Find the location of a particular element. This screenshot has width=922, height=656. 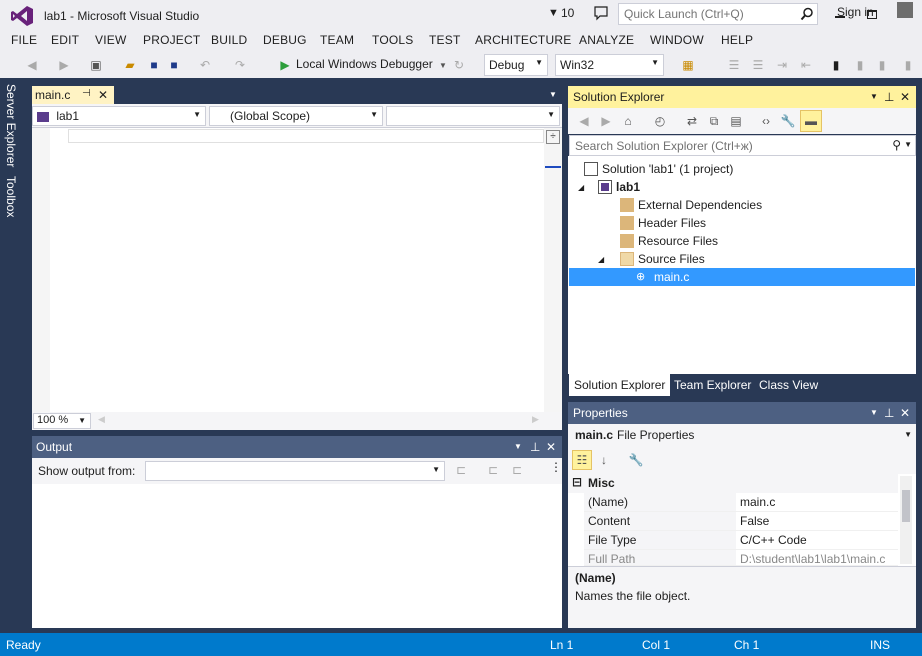

server-explorer-tab: Server Explorer is located at coordinates (11, 125).